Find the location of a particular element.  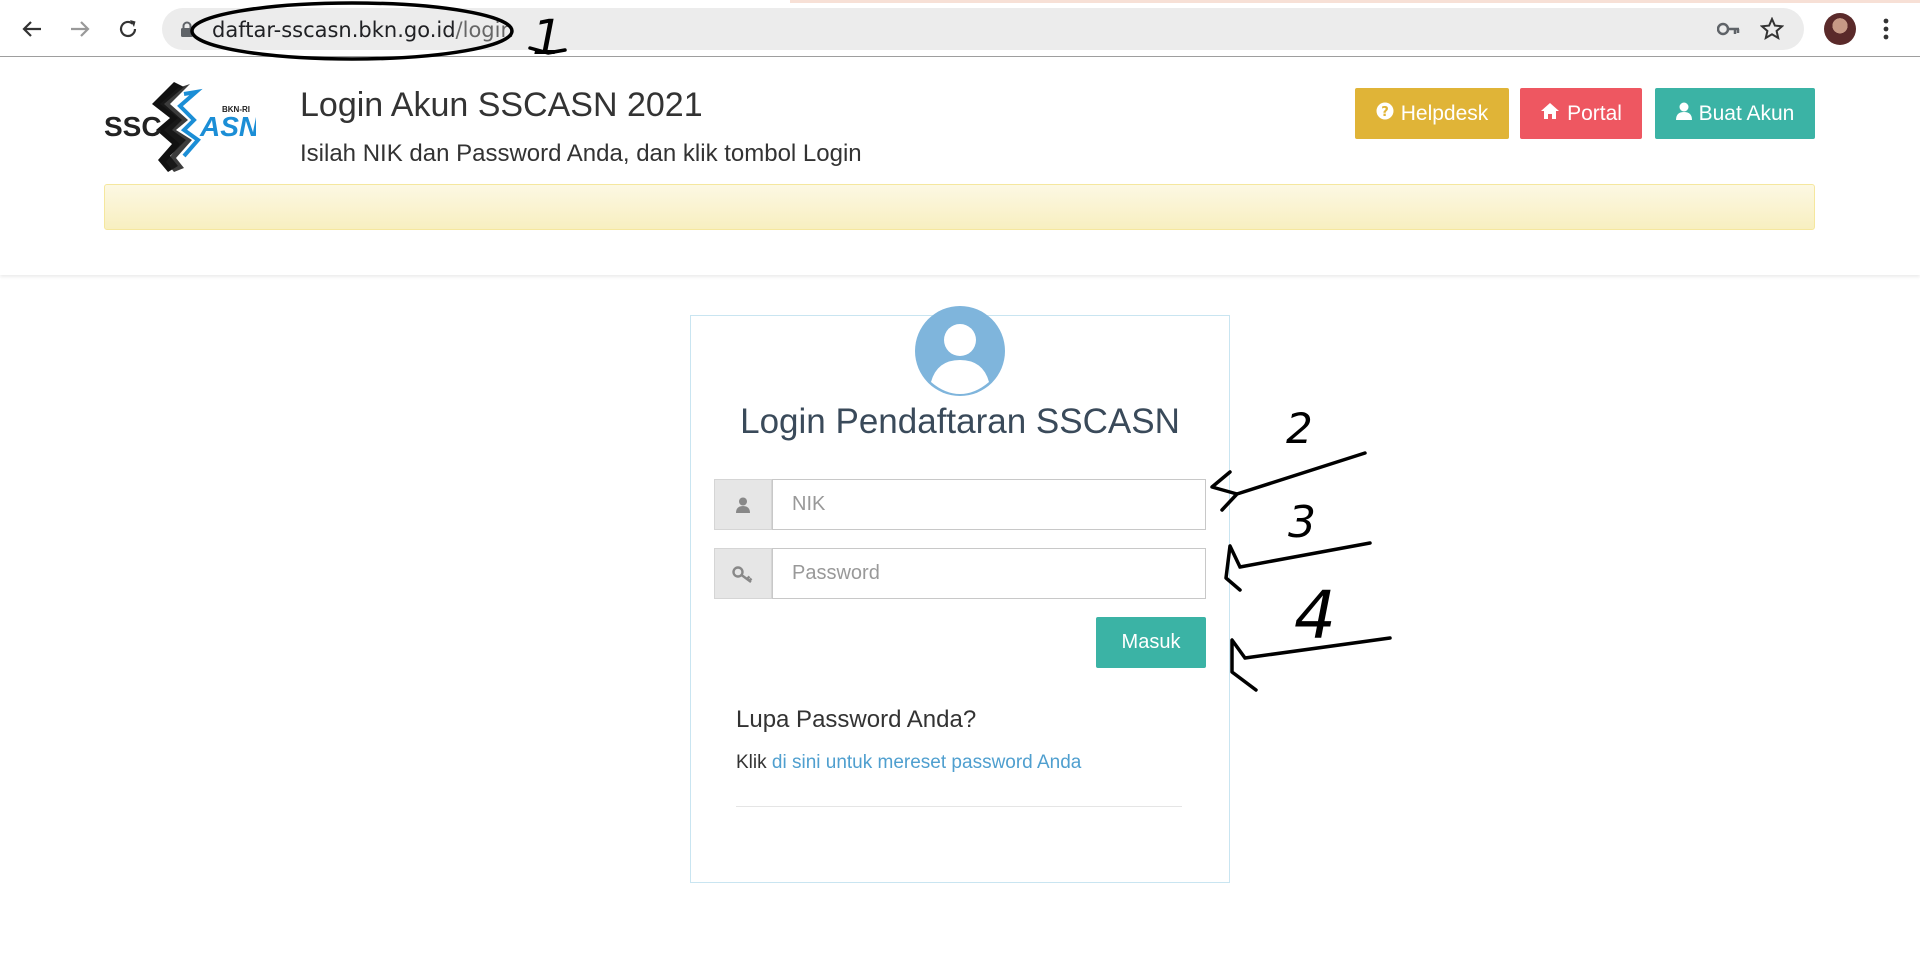

forgot-password-text: Klik di sini untuk mereset password Anda is located at coordinates (908, 763).